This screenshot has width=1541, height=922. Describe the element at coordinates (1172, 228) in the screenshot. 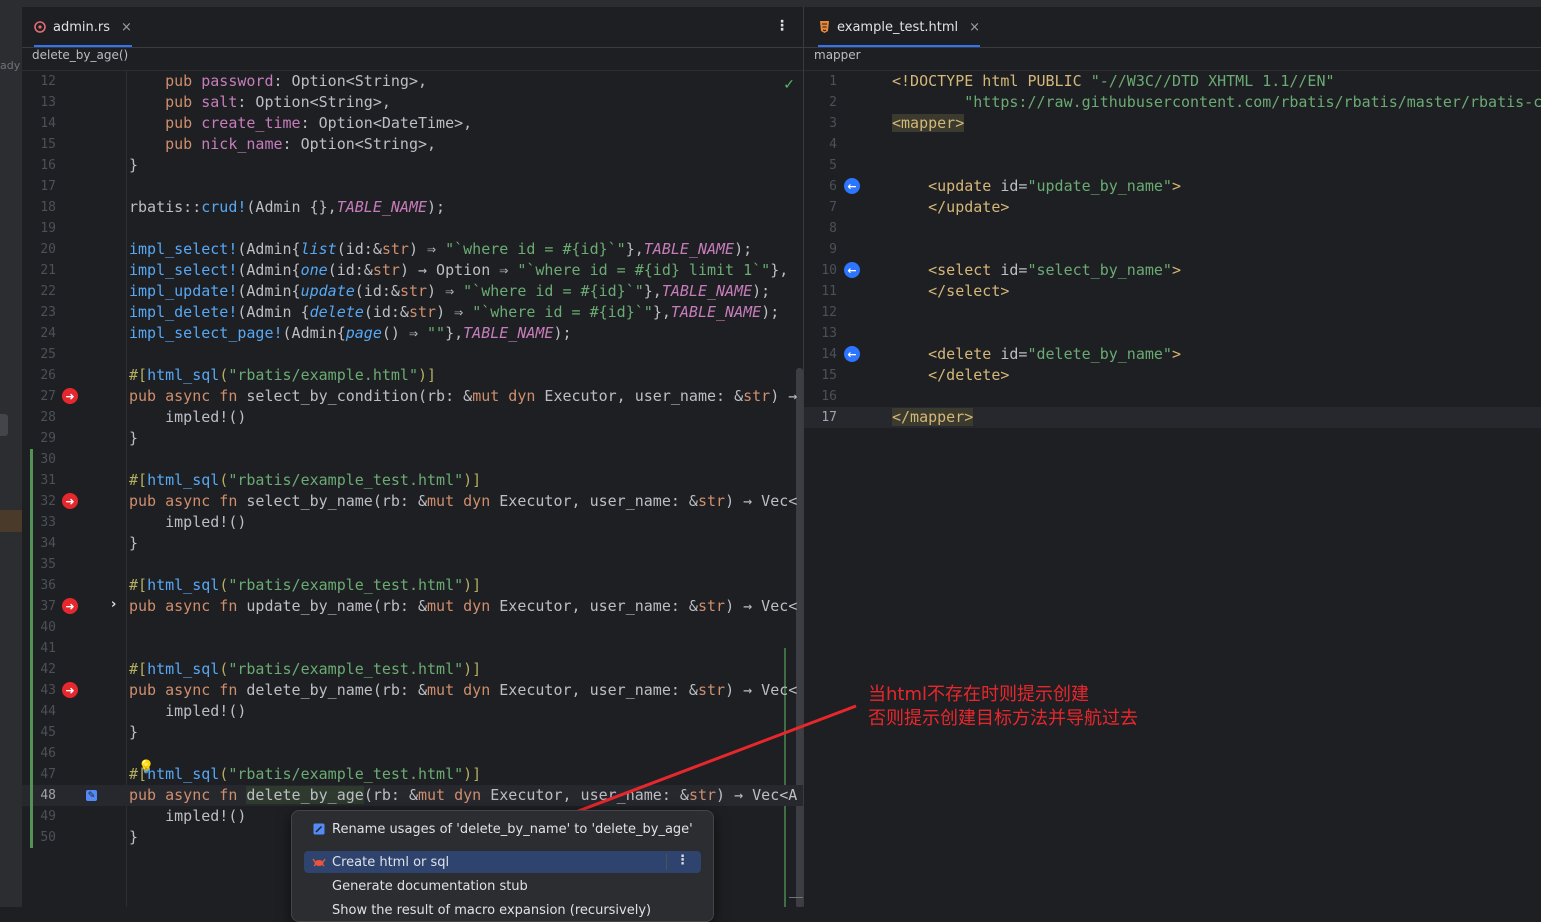

I see `code-line: 8` at that location.